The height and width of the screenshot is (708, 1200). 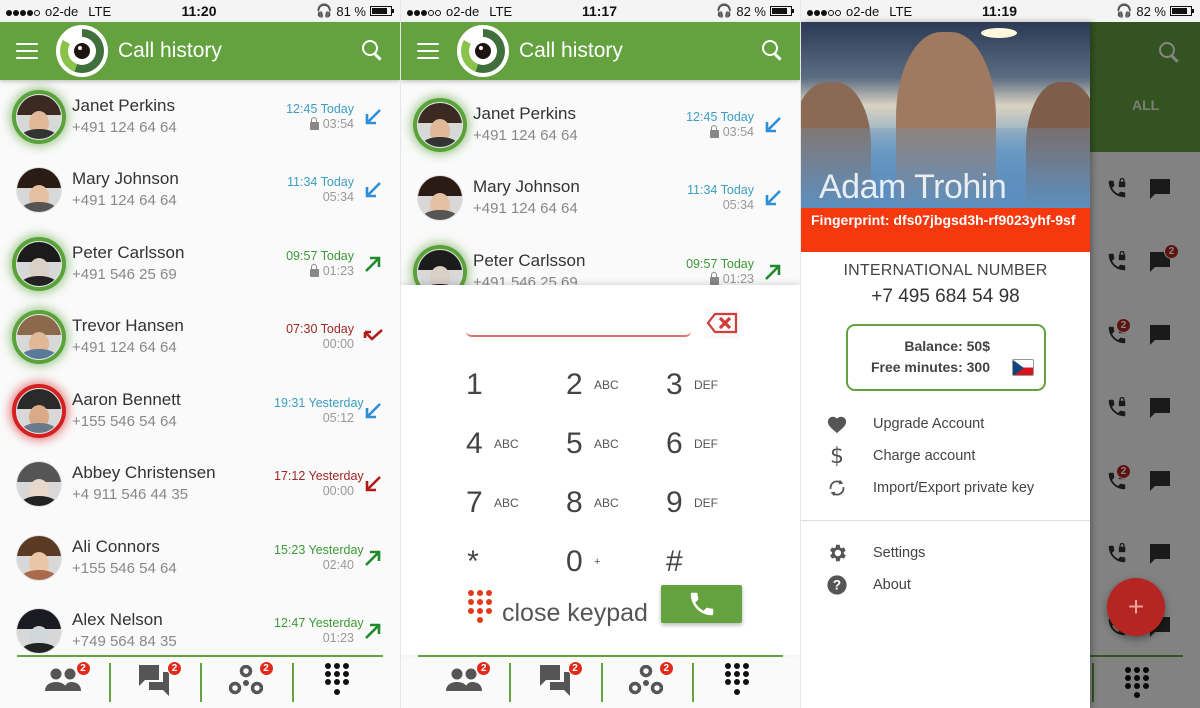 What do you see at coordinates (945, 553) in the screenshot?
I see `drawer-item-settings: Settings` at bounding box center [945, 553].